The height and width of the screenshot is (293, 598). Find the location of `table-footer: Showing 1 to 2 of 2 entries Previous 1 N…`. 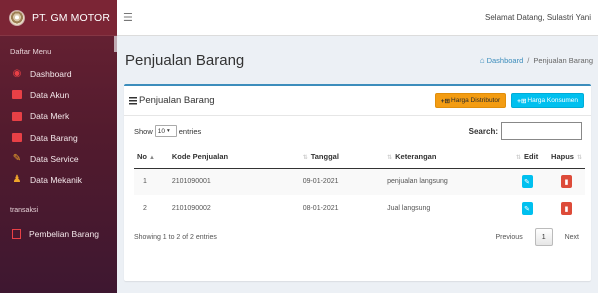

table-footer: Showing 1 to 2 of 2 entries Previous 1 N… is located at coordinates (357, 237).